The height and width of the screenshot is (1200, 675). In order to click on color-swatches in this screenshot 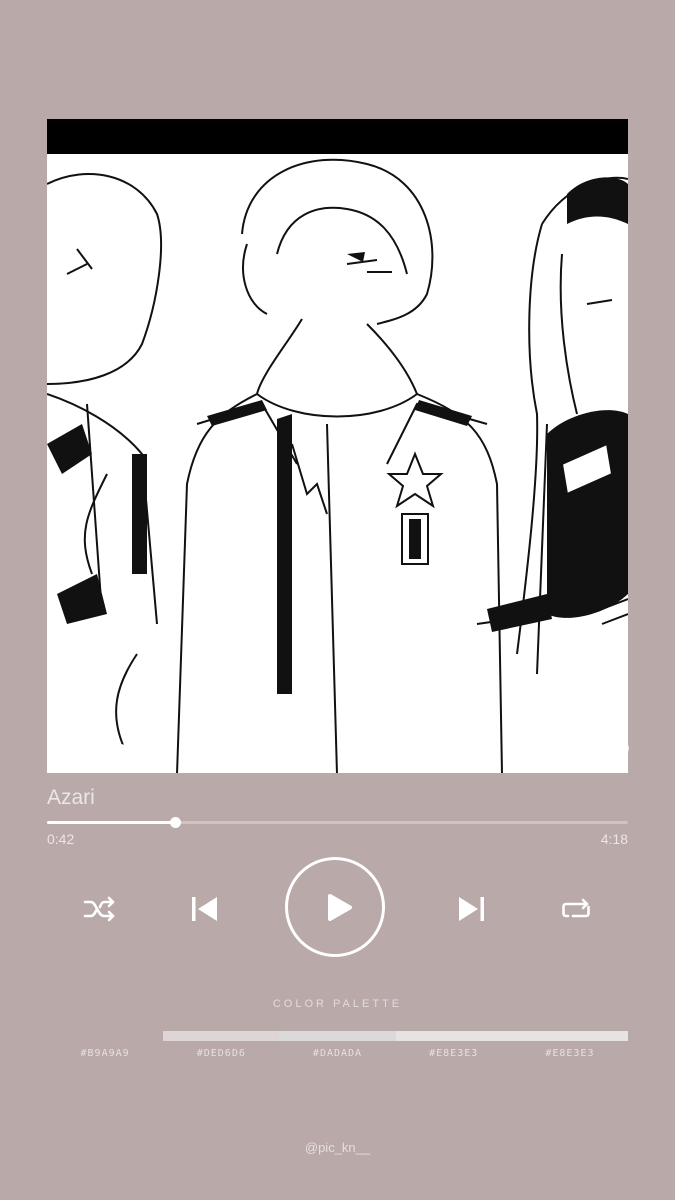, I will do `click(338, 1036)`.